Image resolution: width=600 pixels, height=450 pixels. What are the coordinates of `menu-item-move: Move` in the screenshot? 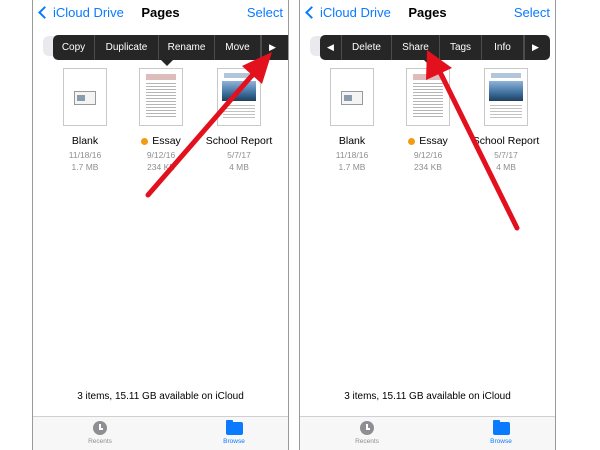 It's located at (238, 47).